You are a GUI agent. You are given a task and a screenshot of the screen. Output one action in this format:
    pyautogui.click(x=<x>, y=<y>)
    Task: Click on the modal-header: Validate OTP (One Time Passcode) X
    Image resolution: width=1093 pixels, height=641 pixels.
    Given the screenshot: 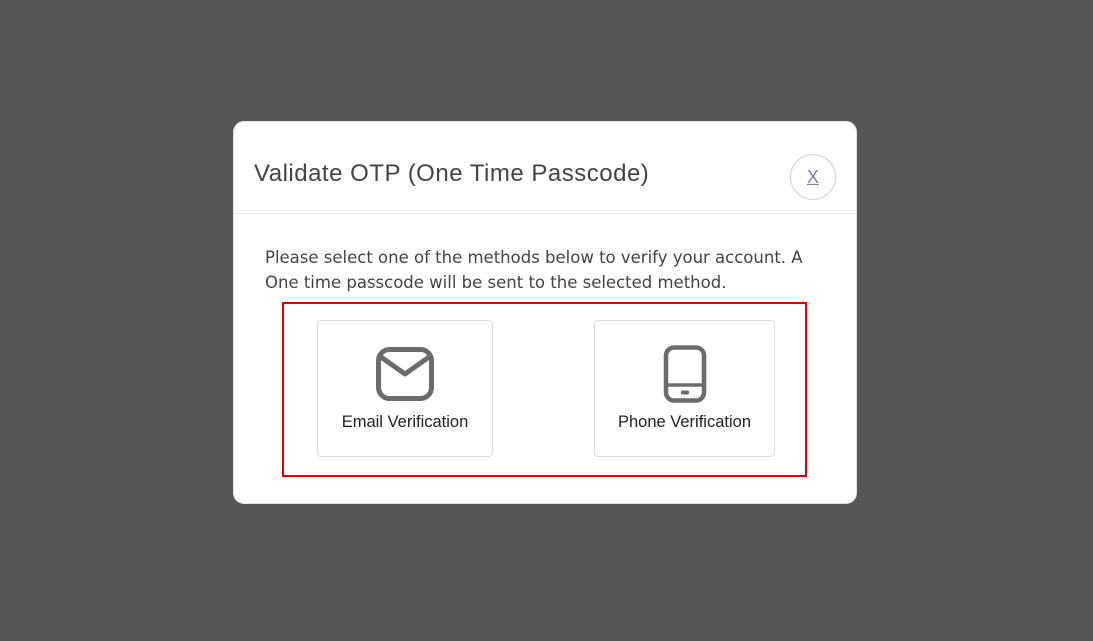 What is the action you would take?
    pyautogui.click(x=545, y=168)
    